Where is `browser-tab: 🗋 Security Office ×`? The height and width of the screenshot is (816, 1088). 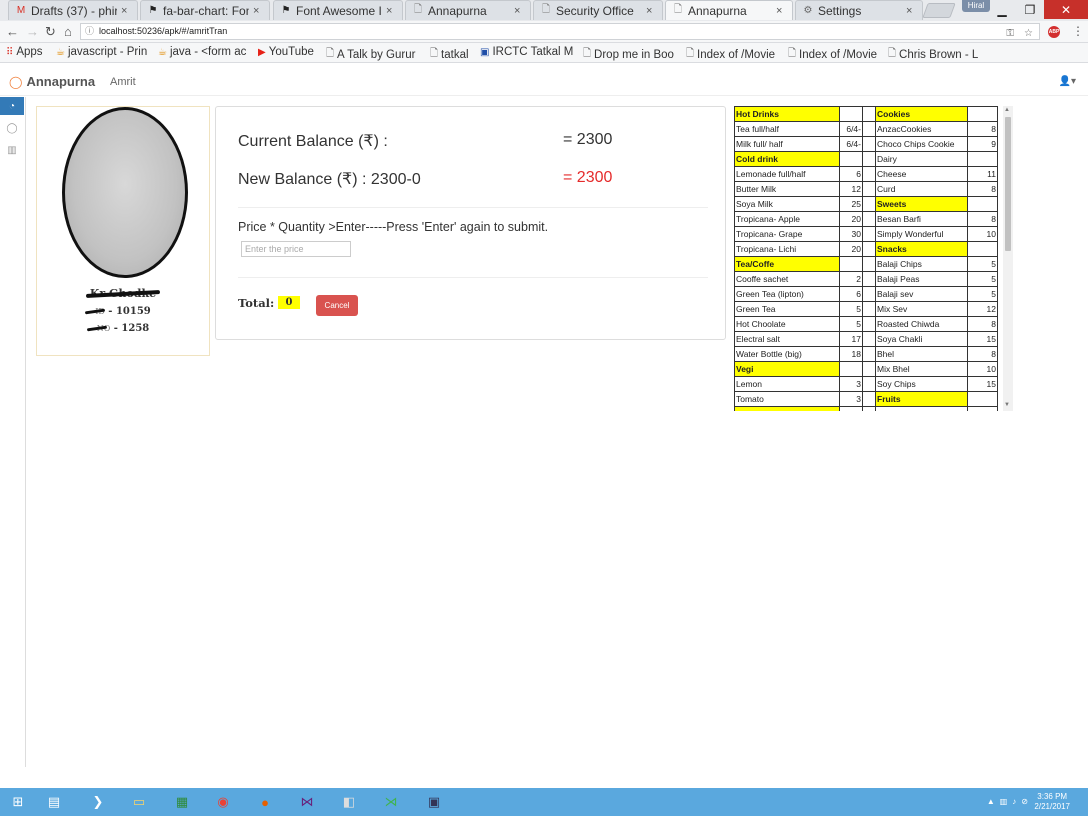
browser-tab: 🗋 Security Office × is located at coordinates (598, 10).